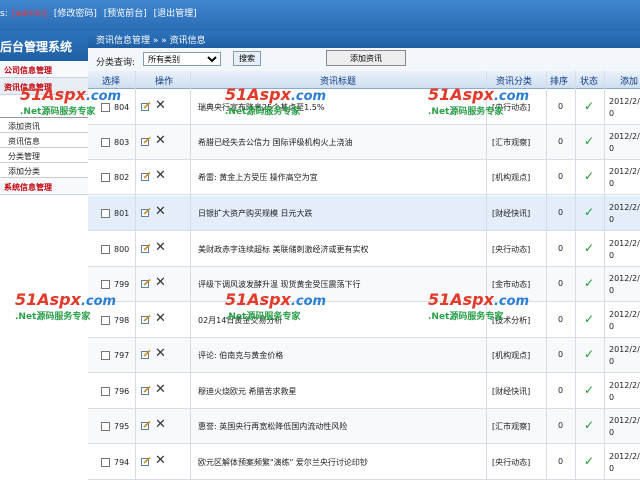  What do you see at coordinates (29, 14) in the screenshot?
I see `admin-link: [admin]` at bounding box center [29, 14].